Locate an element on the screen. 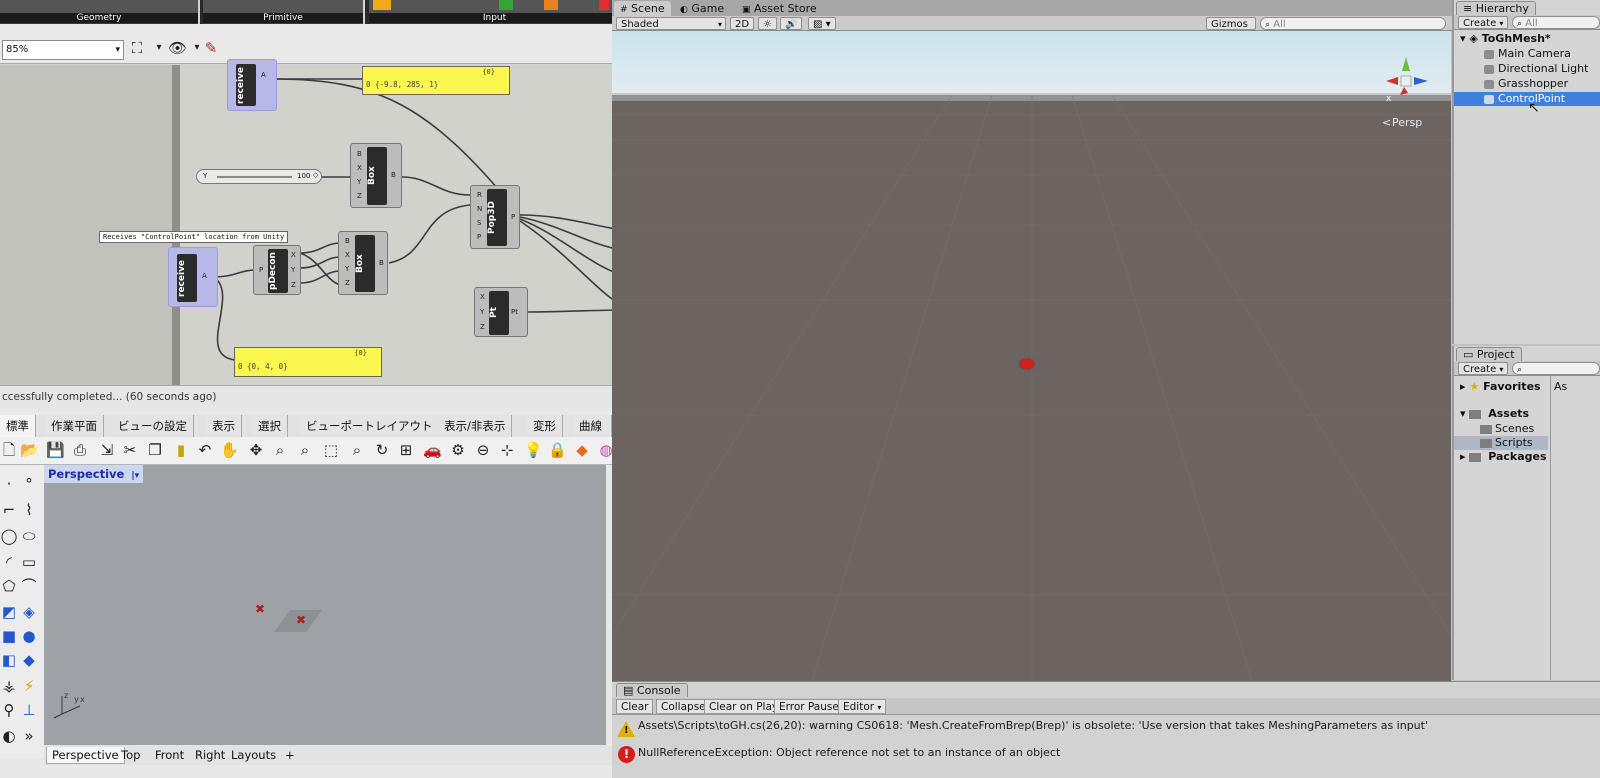 This screenshot has height=778, width=1600. render-side-icon: ⊥ is located at coordinates (29, 710).